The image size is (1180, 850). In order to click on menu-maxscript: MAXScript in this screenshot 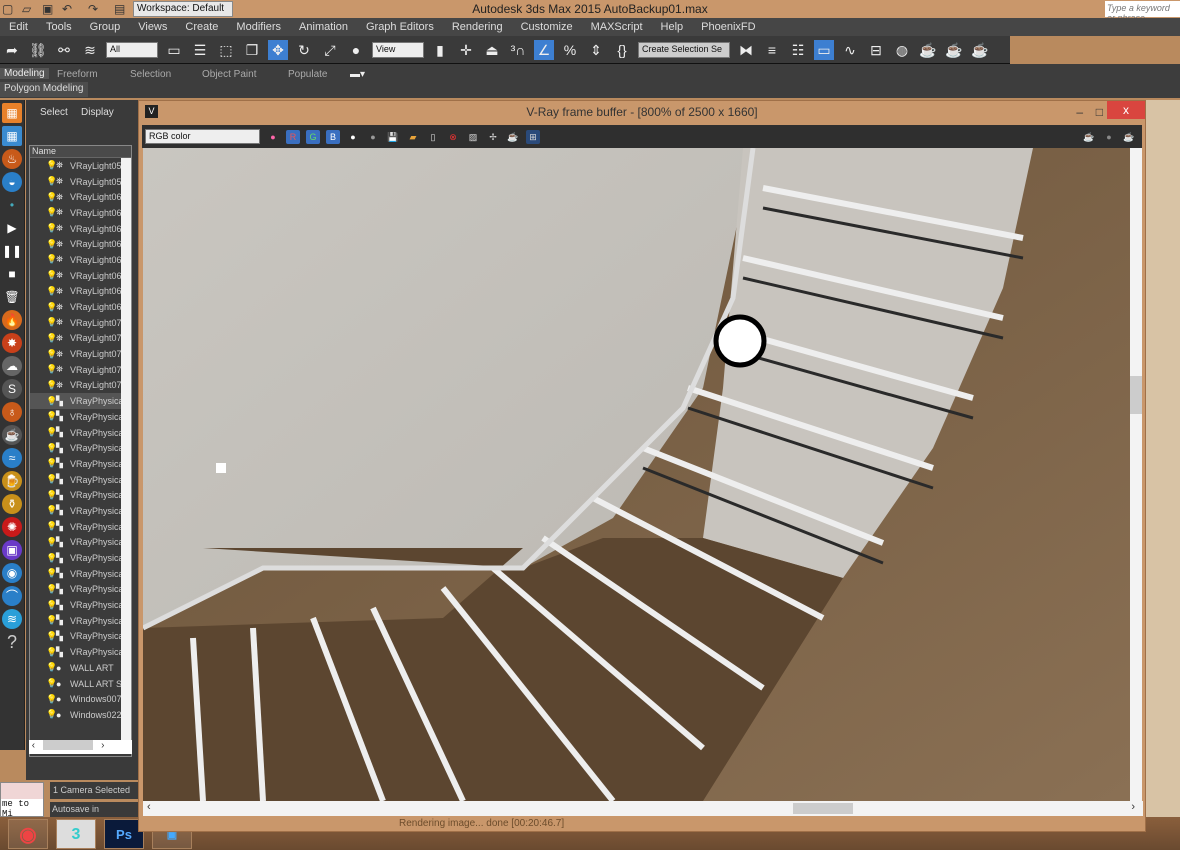, I will do `click(617, 27)`.